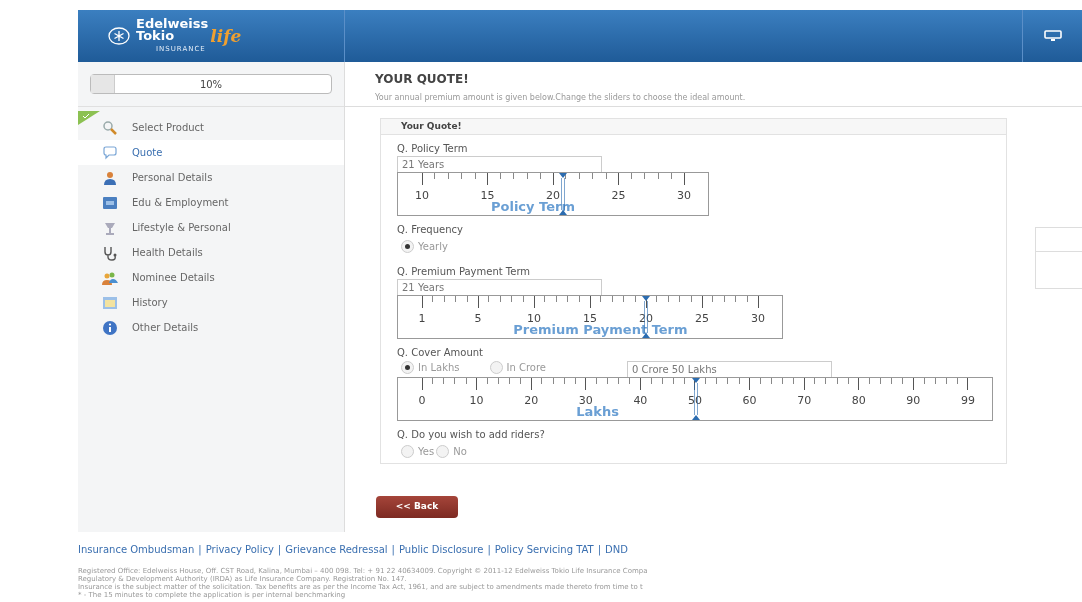 The height and width of the screenshot is (602, 1082). Describe the element at coordinates (749, 401) in the screenshot. I see `tick-label: 60` at that location.